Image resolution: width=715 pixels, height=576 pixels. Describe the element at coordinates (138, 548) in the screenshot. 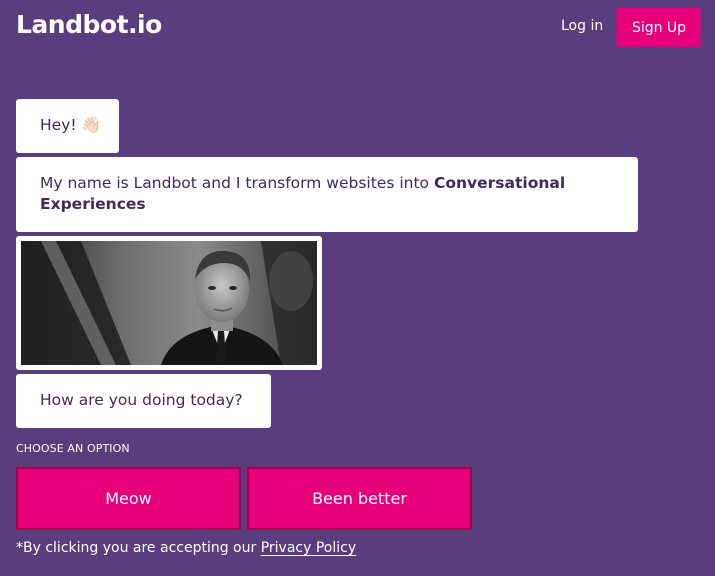

I see `disclaimer-text: *By clicking you are accepting our` at that location.